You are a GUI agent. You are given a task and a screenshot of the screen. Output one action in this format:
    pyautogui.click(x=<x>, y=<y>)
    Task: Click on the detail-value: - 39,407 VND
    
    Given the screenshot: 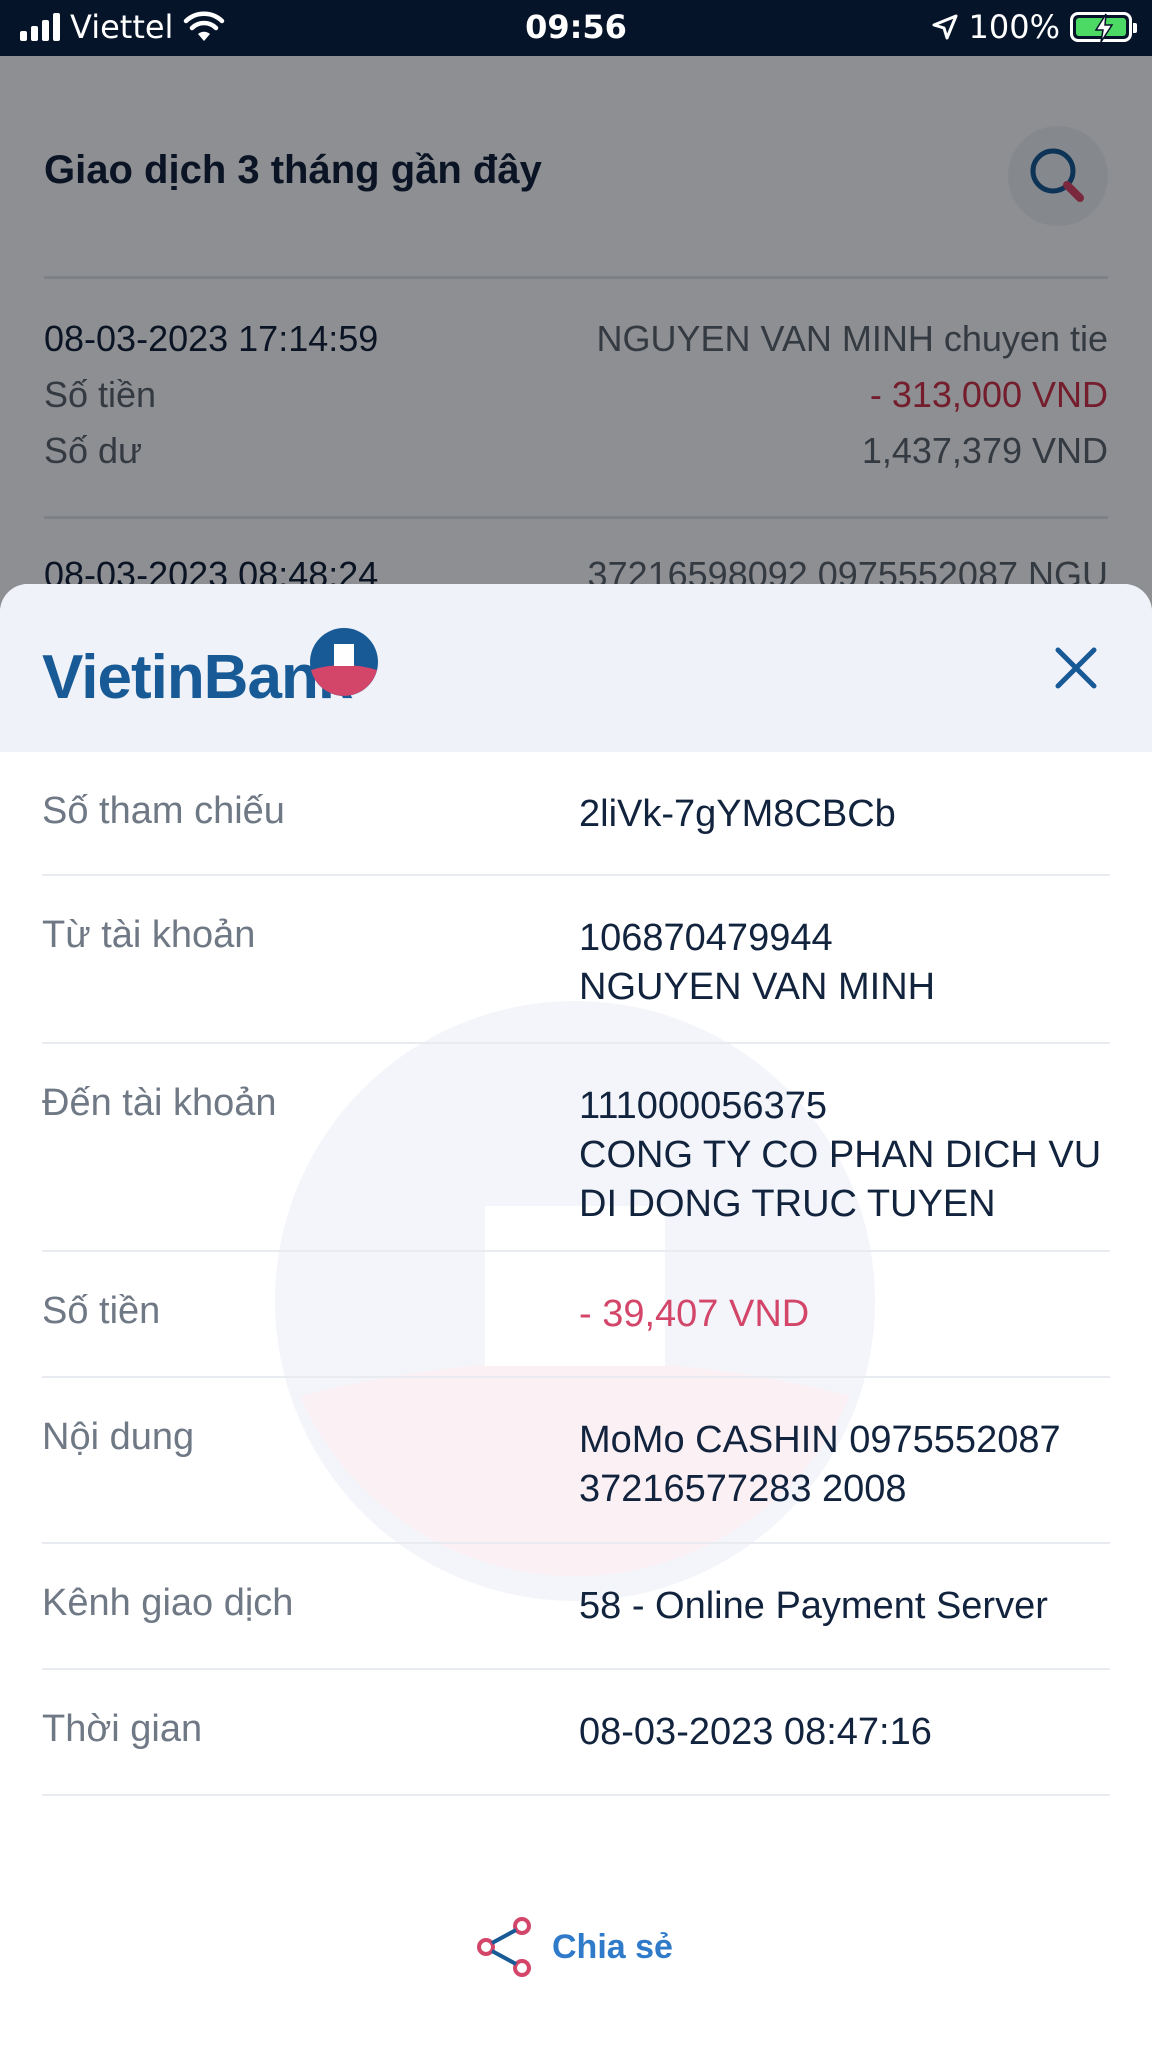 What is the action you would take?
    pyautogui.click(x=844, y=1314)
    